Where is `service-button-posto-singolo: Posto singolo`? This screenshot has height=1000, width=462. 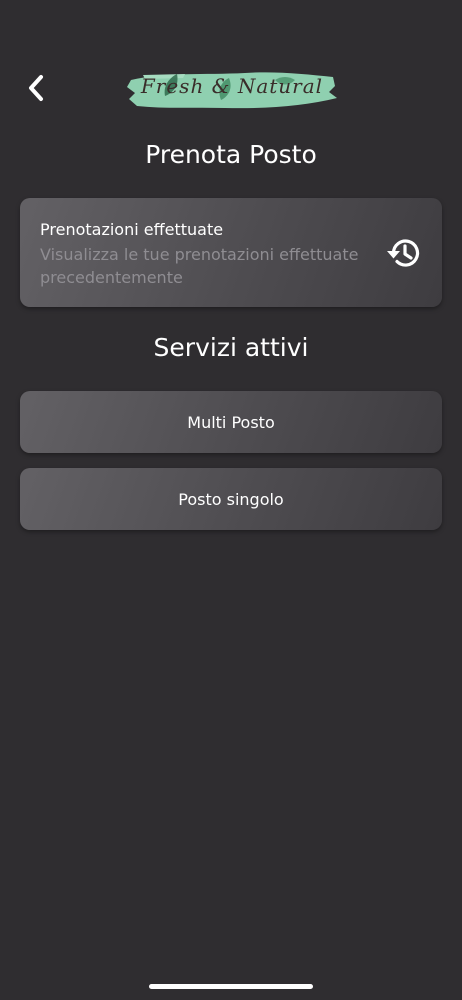 service-button-posto-singolo: Posto singolo is located at coordinates (231, 499).